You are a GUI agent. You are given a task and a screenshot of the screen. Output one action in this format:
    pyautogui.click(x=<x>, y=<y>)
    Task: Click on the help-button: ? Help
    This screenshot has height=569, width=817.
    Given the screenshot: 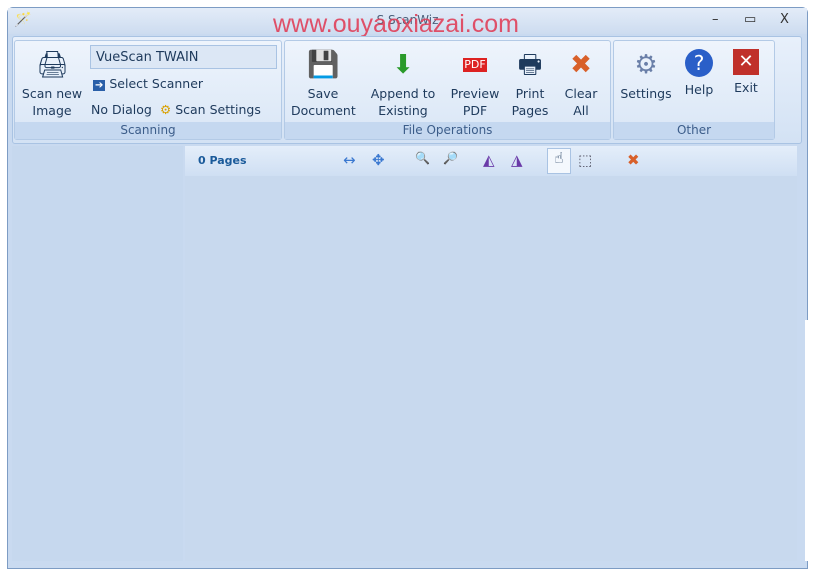 What is the action you would take?
    pyautogui.click(x=699, y=73)
    